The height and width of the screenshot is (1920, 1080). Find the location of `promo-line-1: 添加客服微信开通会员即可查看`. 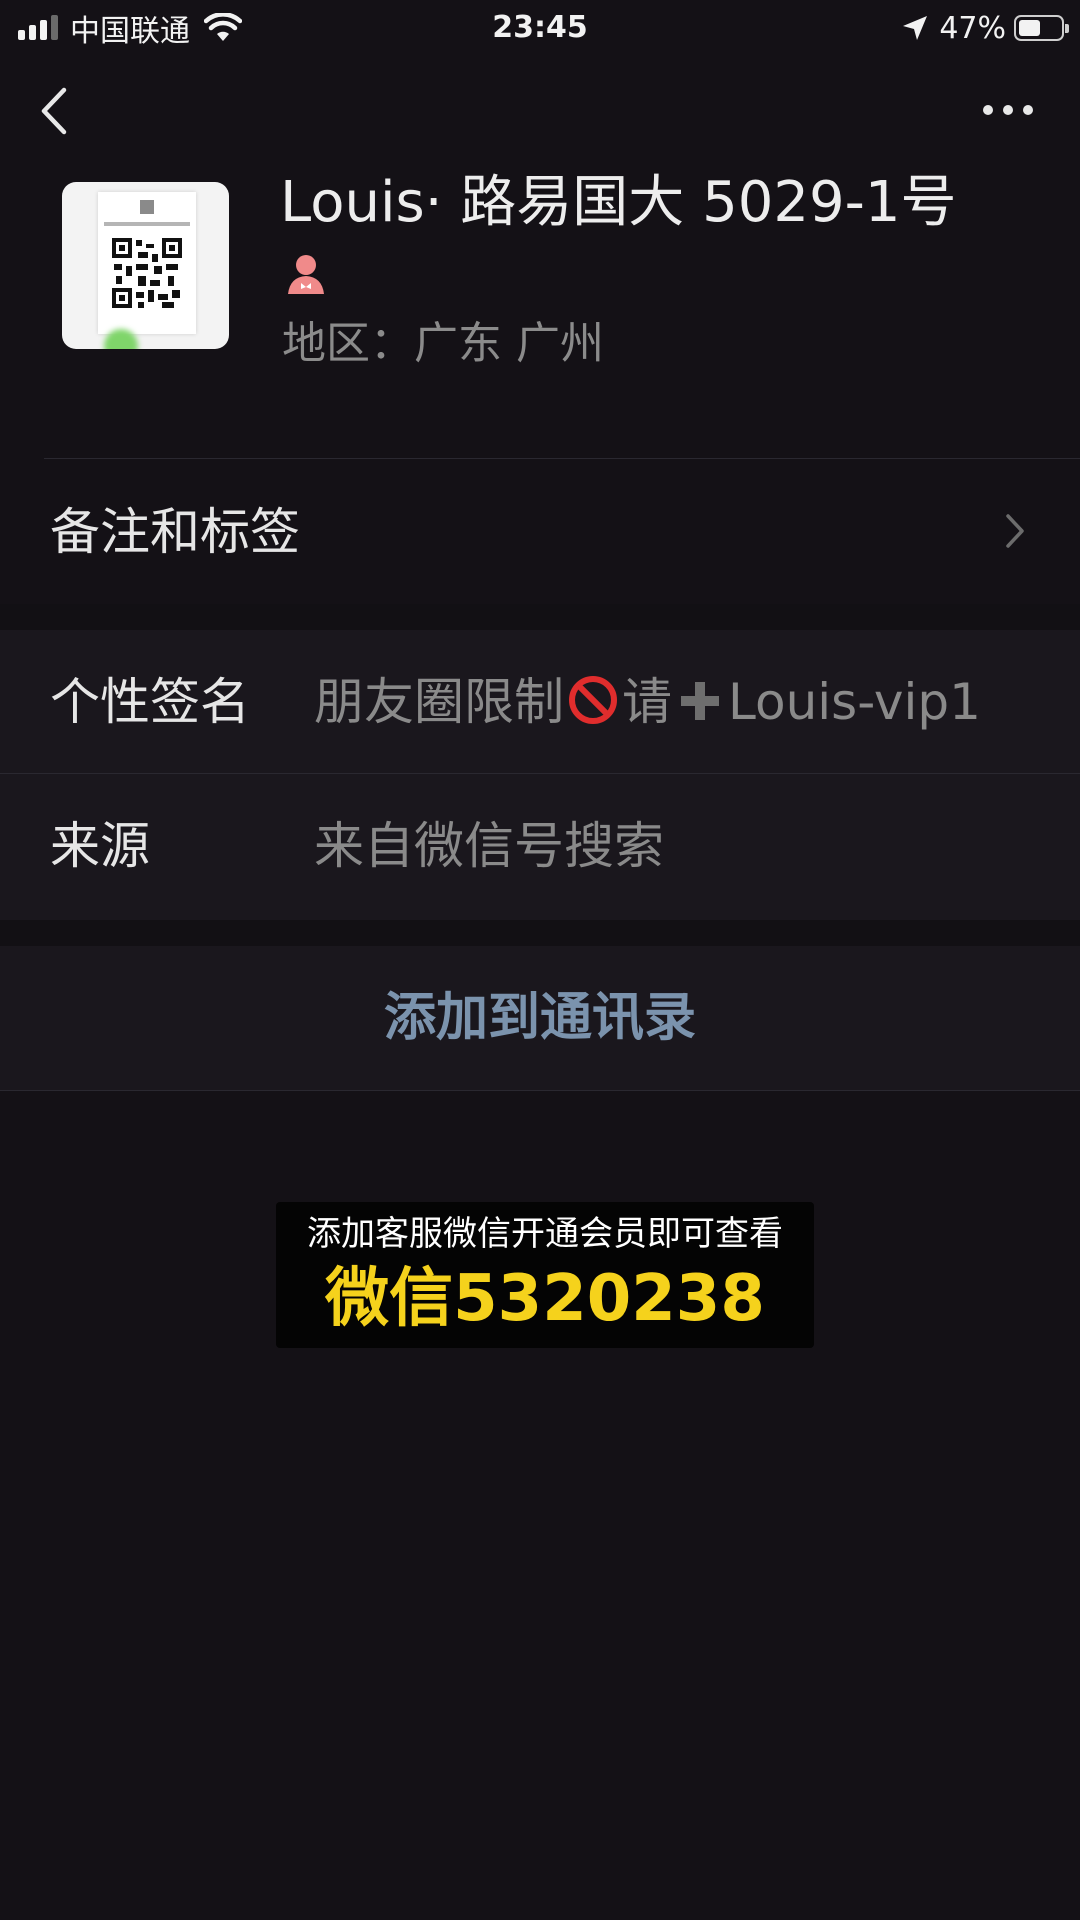

promo-line-1: 添加客服微信开通会员即可查看 is located at coordinates (545, 1234).